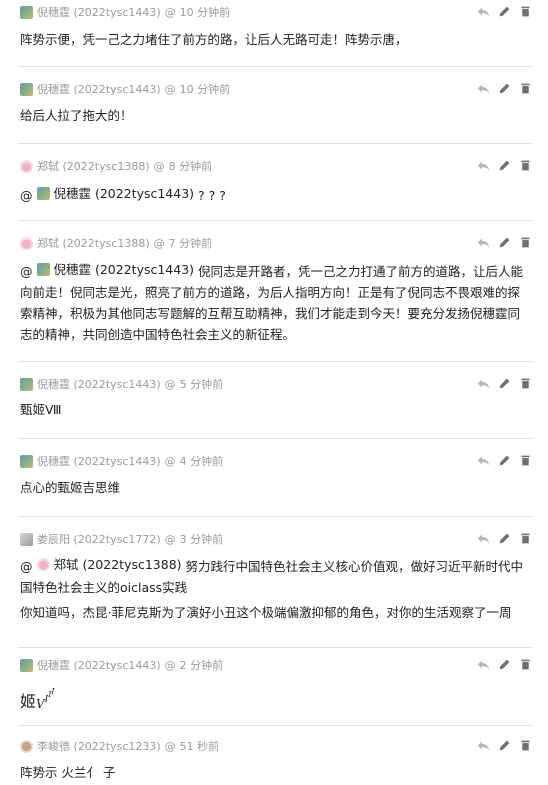  I want to click on comment-body: 甄姬Ⅷ, so click(274, 409).